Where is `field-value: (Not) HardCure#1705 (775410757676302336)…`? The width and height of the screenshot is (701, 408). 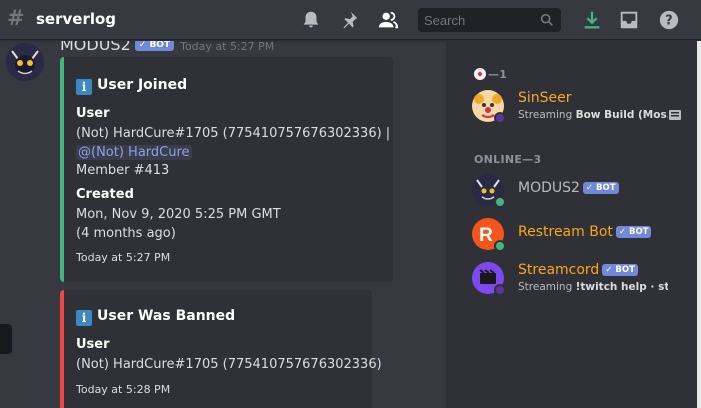 field-value: (Not) HardCure#1705 (775410757676302336)… is located at coordinates (233, 133).